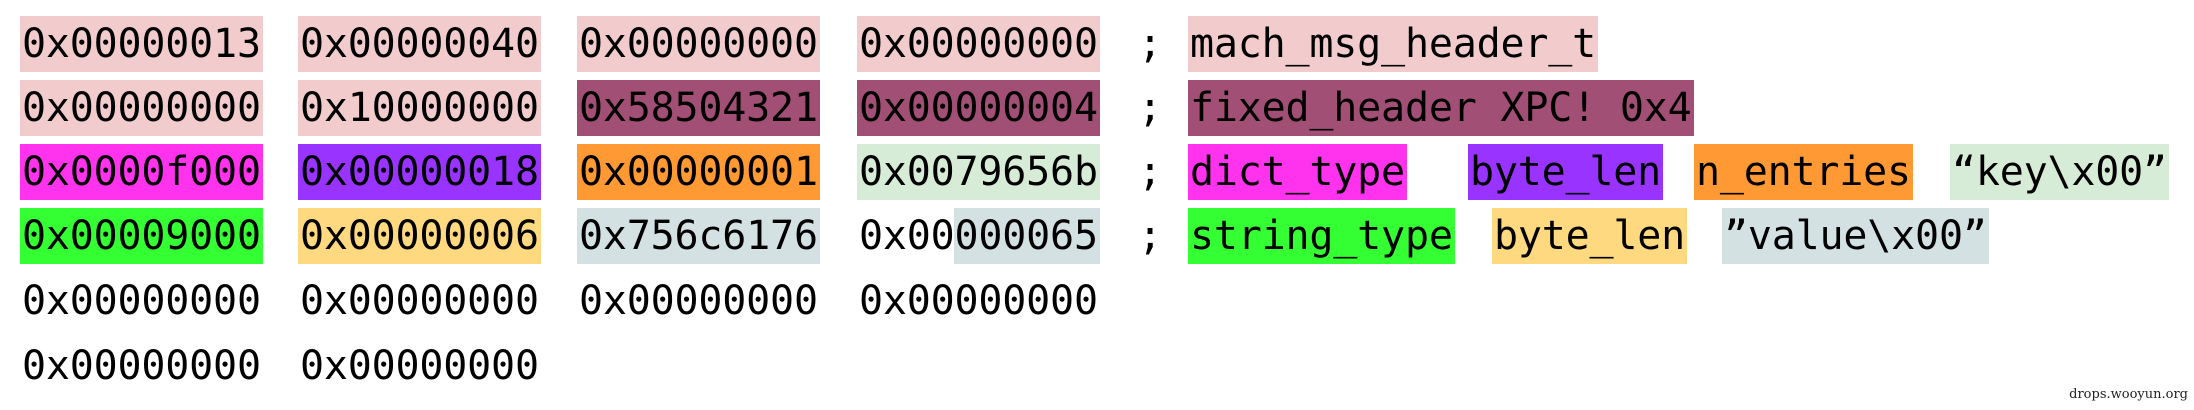  What do you see at coordinates (698, 236) in the screenshot?
I see `hex-word: 0x756c6176` at bounding box center [698, 236].